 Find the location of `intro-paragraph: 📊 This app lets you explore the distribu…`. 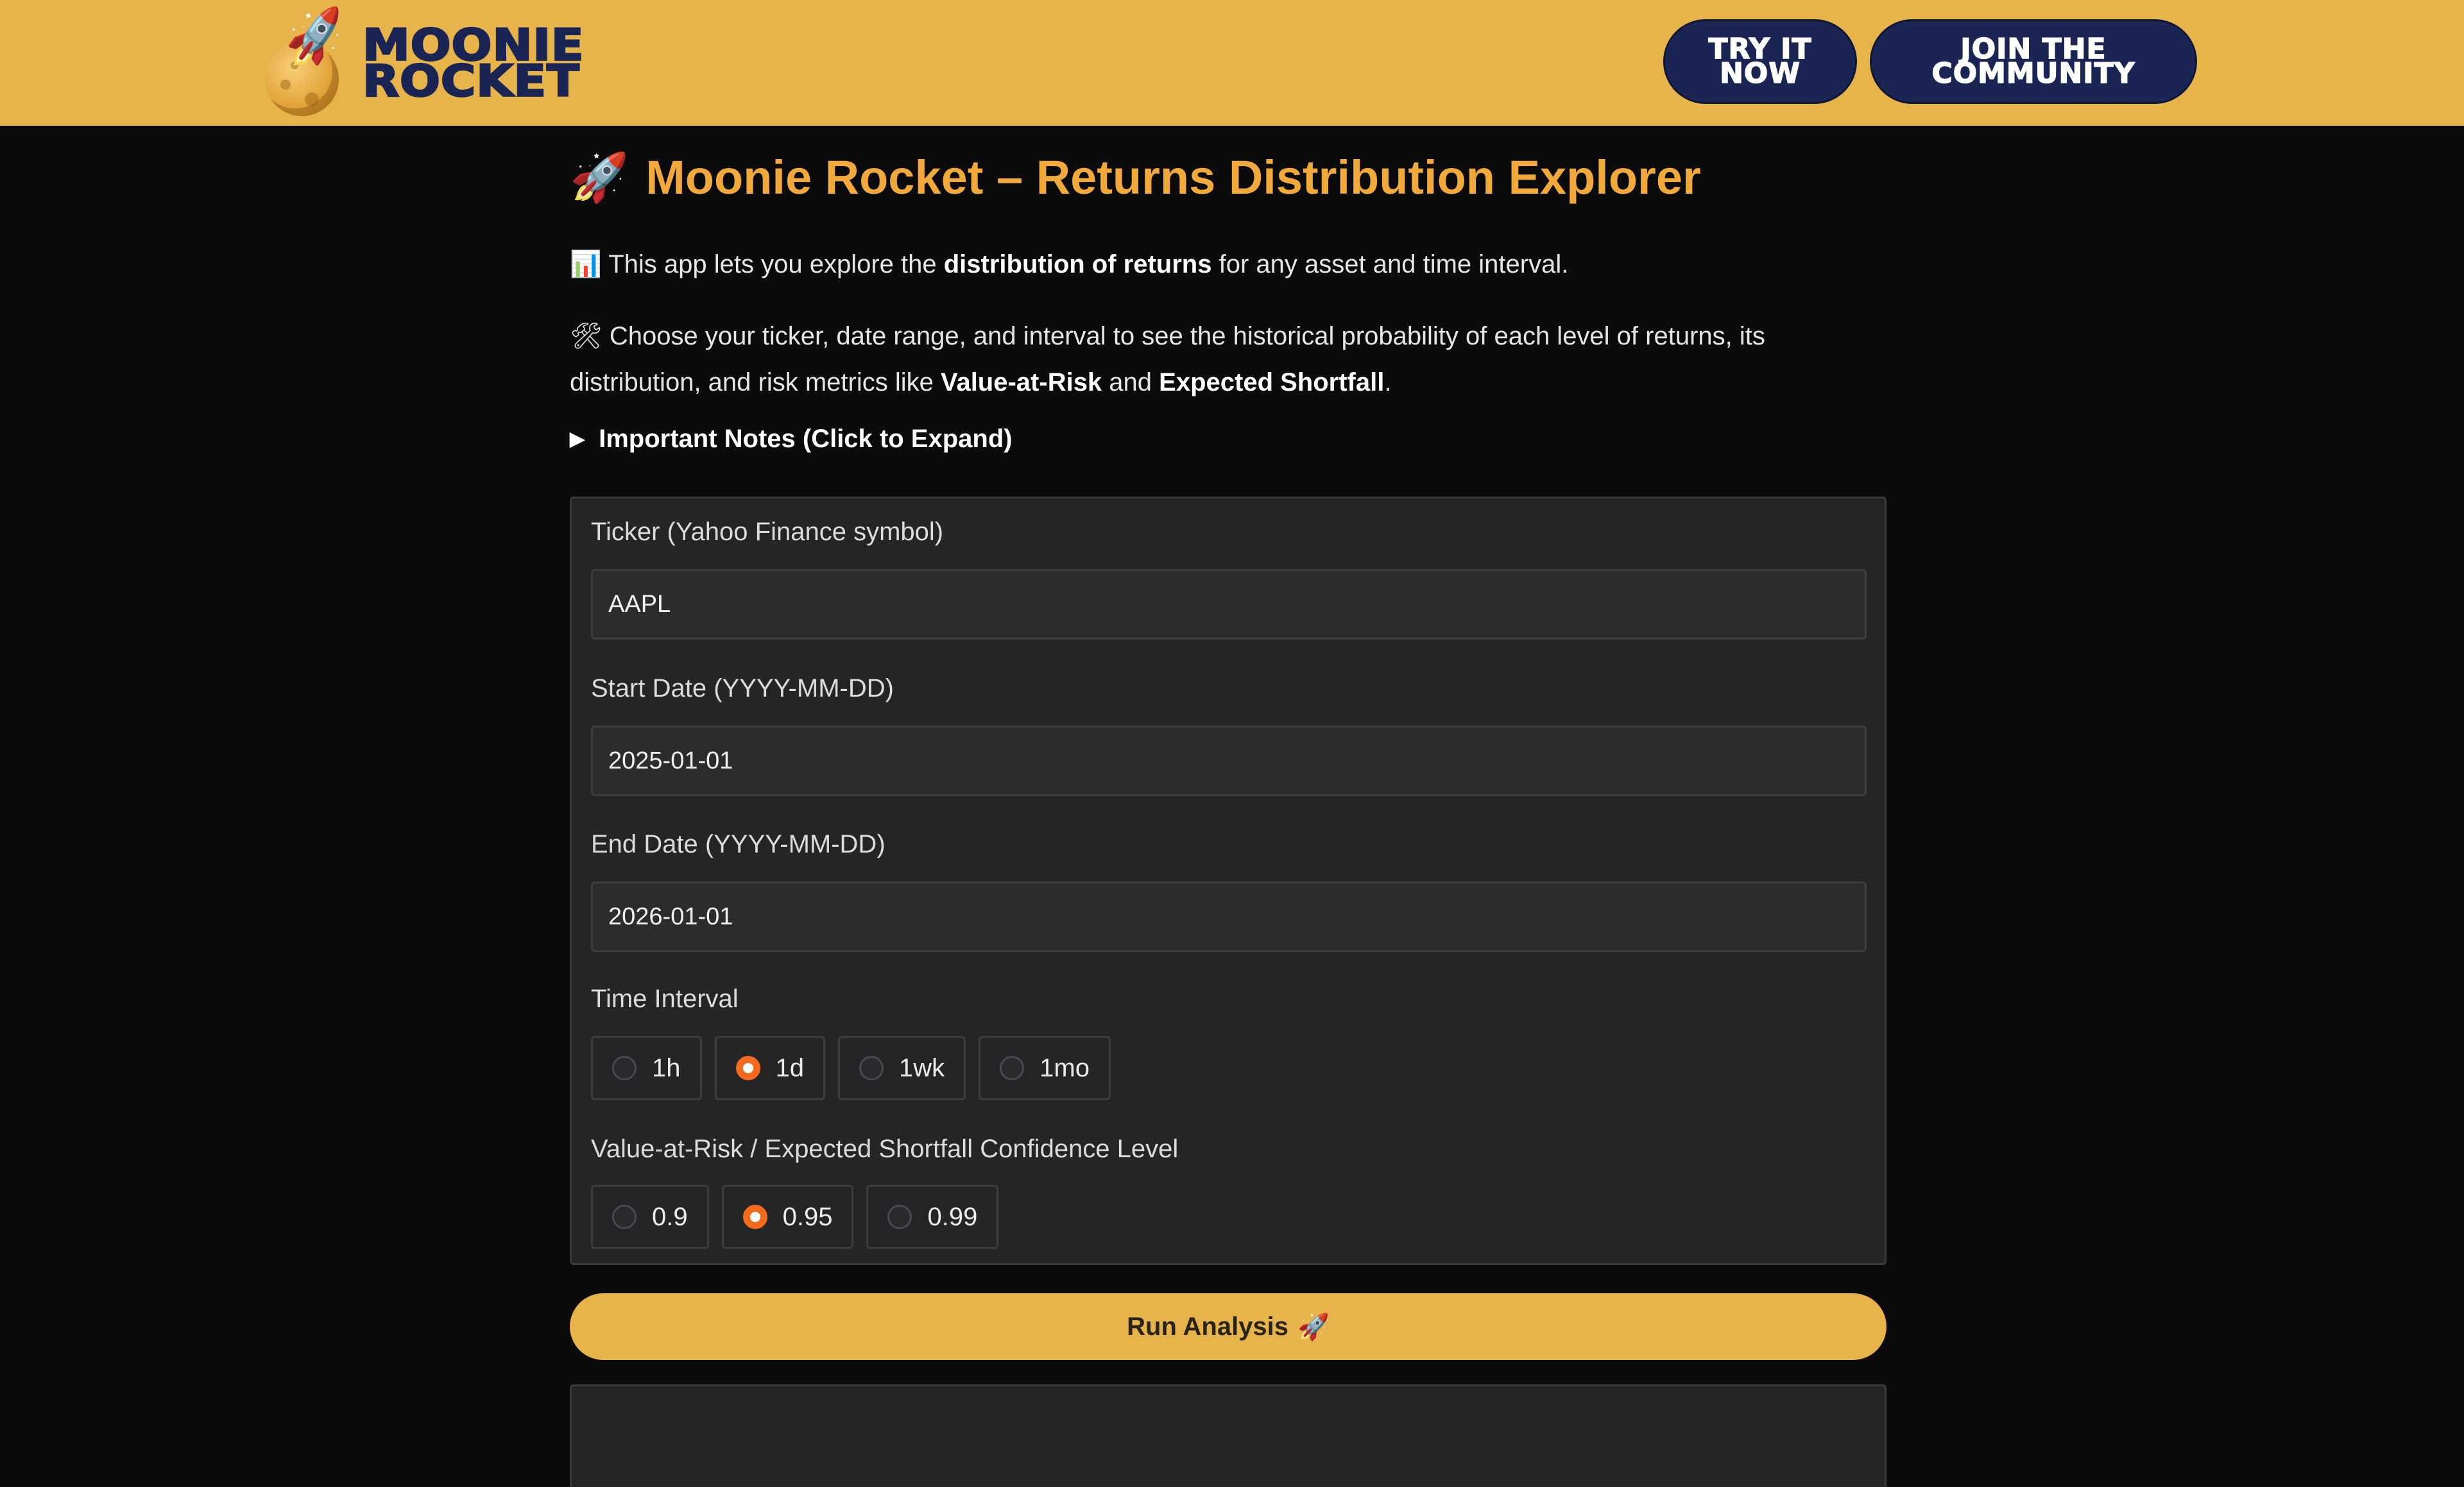

intro-paragraph: 📊 This app lets you explore the distribu… is located at coordinates (1229, 264).